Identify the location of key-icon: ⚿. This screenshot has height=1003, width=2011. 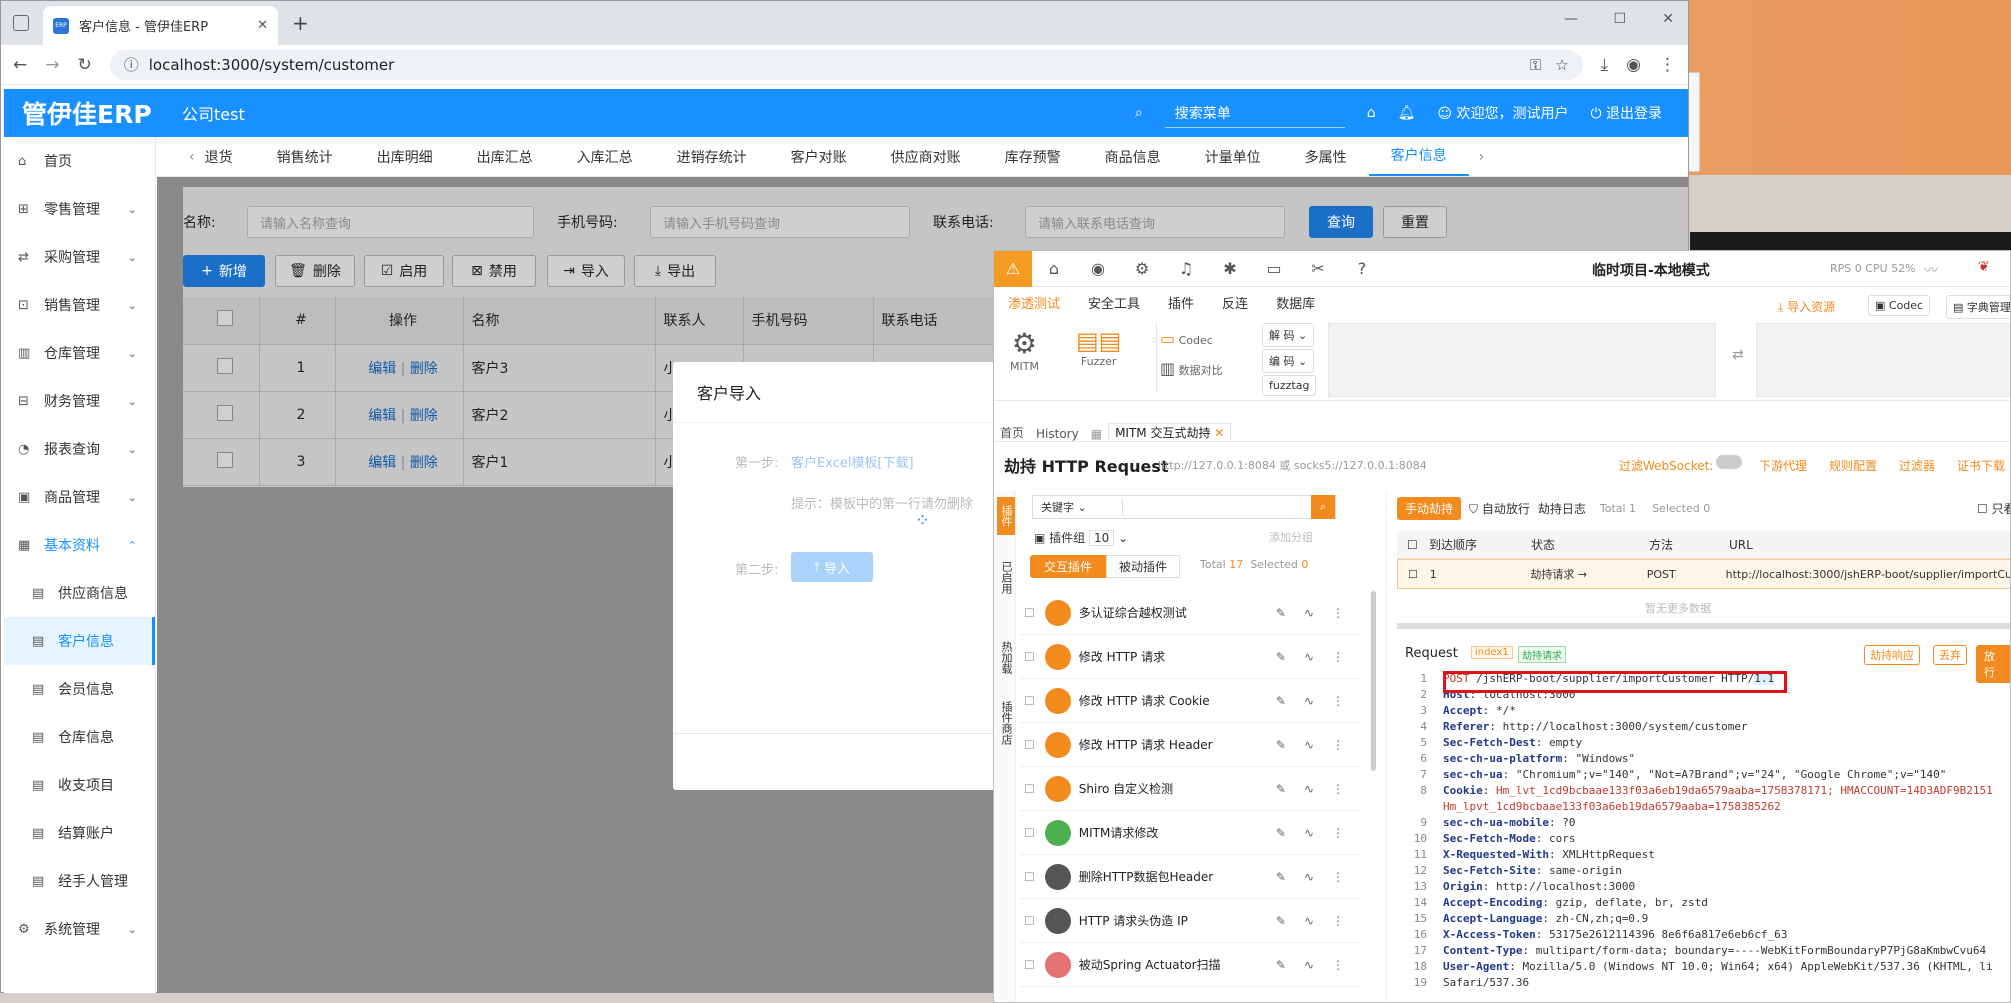
(1535, 65).